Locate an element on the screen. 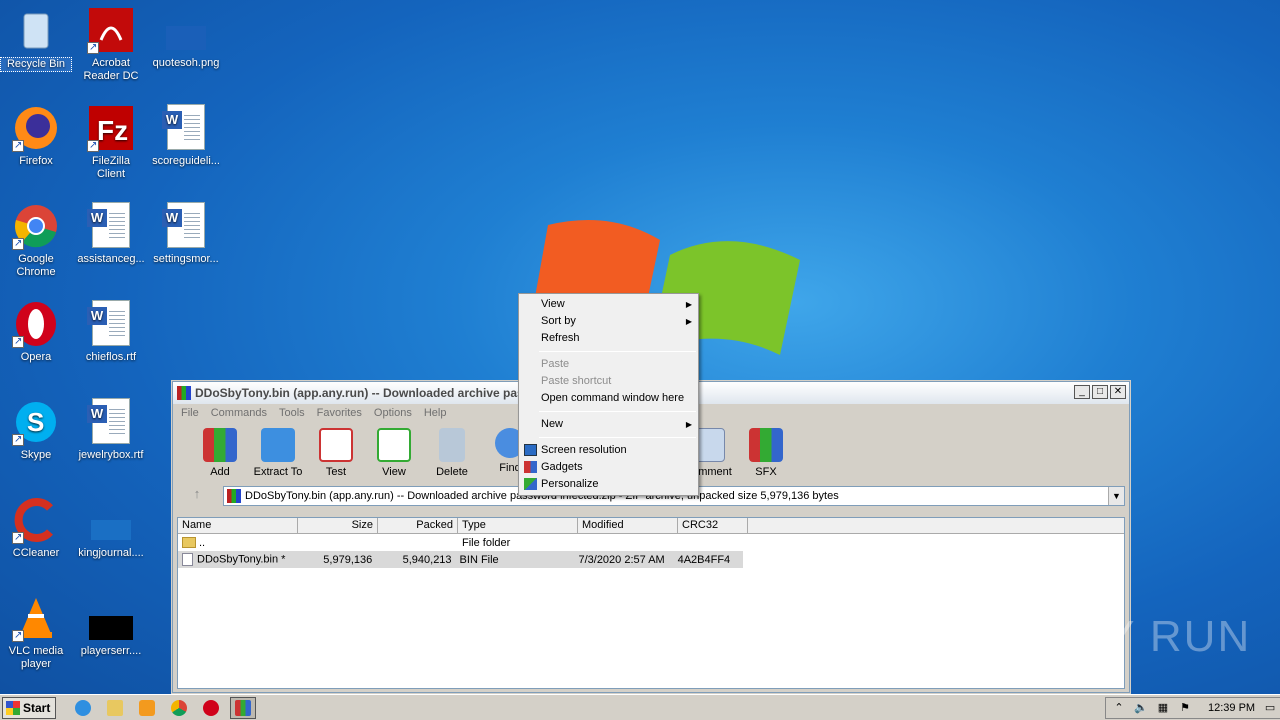 This screenshot has height=720, width=1280. desktop-icon-acrobat: Acrobat Reader DC is located at coordinates (111, 44).